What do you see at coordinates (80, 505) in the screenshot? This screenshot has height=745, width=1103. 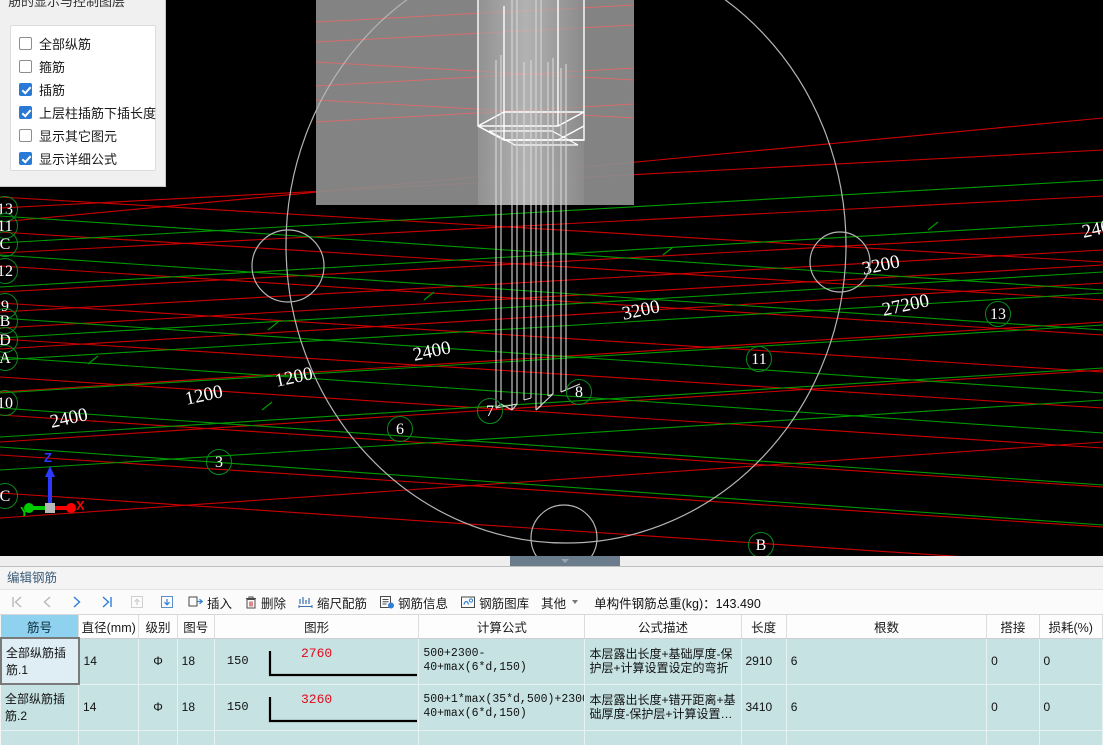 I see `axis-label-x: X` at bounding box center [80, 505].